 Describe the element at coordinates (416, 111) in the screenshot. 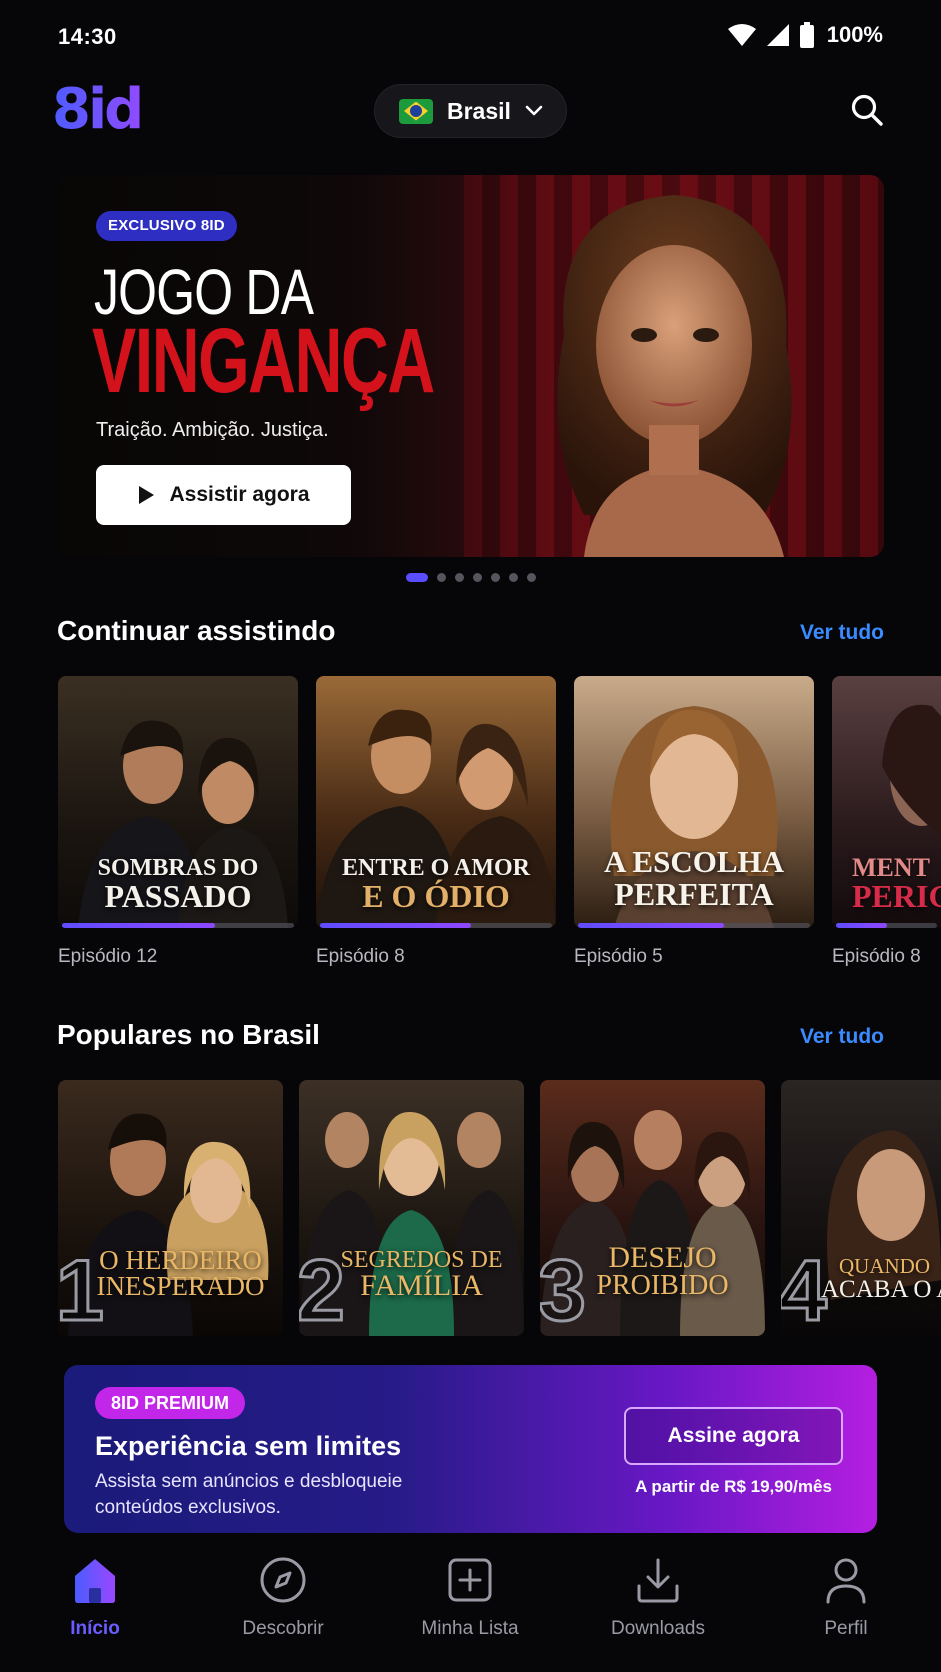

I see `brazil-flag-icon` at that location.